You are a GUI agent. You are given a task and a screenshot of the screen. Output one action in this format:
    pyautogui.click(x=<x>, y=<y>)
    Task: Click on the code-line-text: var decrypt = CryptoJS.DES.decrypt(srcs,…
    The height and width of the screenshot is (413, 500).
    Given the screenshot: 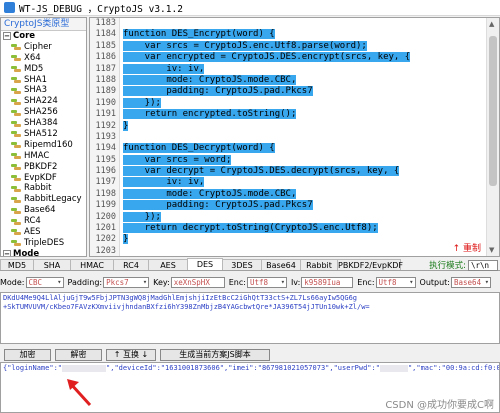 What is the action you would take?
    pyautogui.click(x=261, y=171)
    